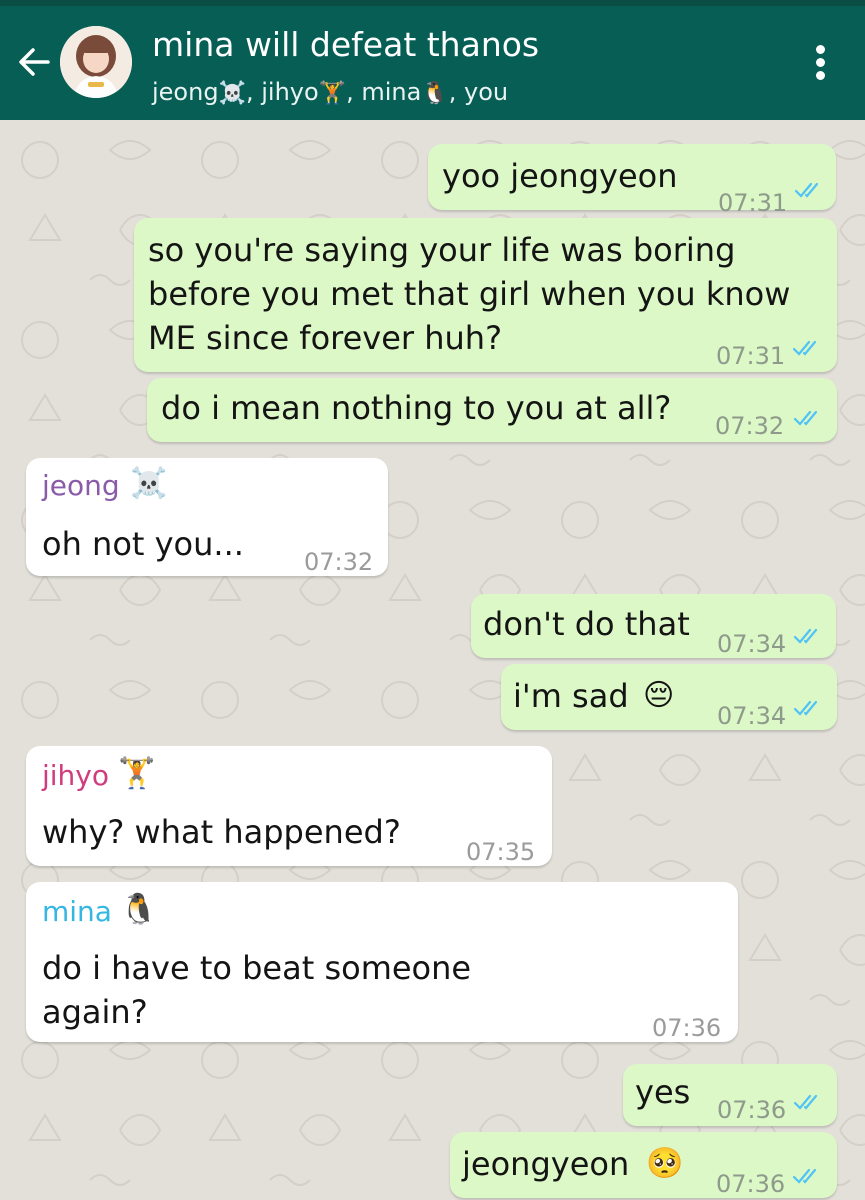 The height and width of the screenshot is (1200, 865). Describe the element at coordinates (257, 990) in the screenshot. I see `message-text: do i have to beat someone again?` at that location.